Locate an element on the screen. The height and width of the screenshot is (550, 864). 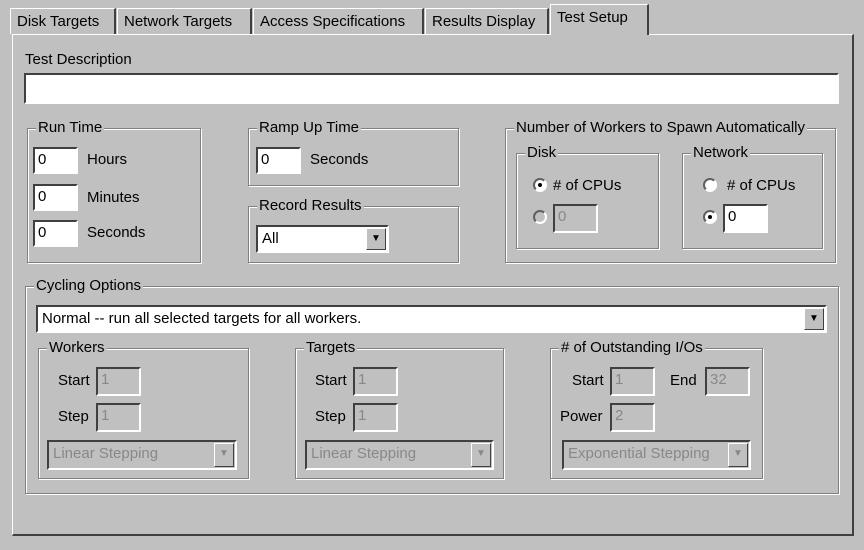
outstanding-start-label: Start is located at coordinates (588, 380).